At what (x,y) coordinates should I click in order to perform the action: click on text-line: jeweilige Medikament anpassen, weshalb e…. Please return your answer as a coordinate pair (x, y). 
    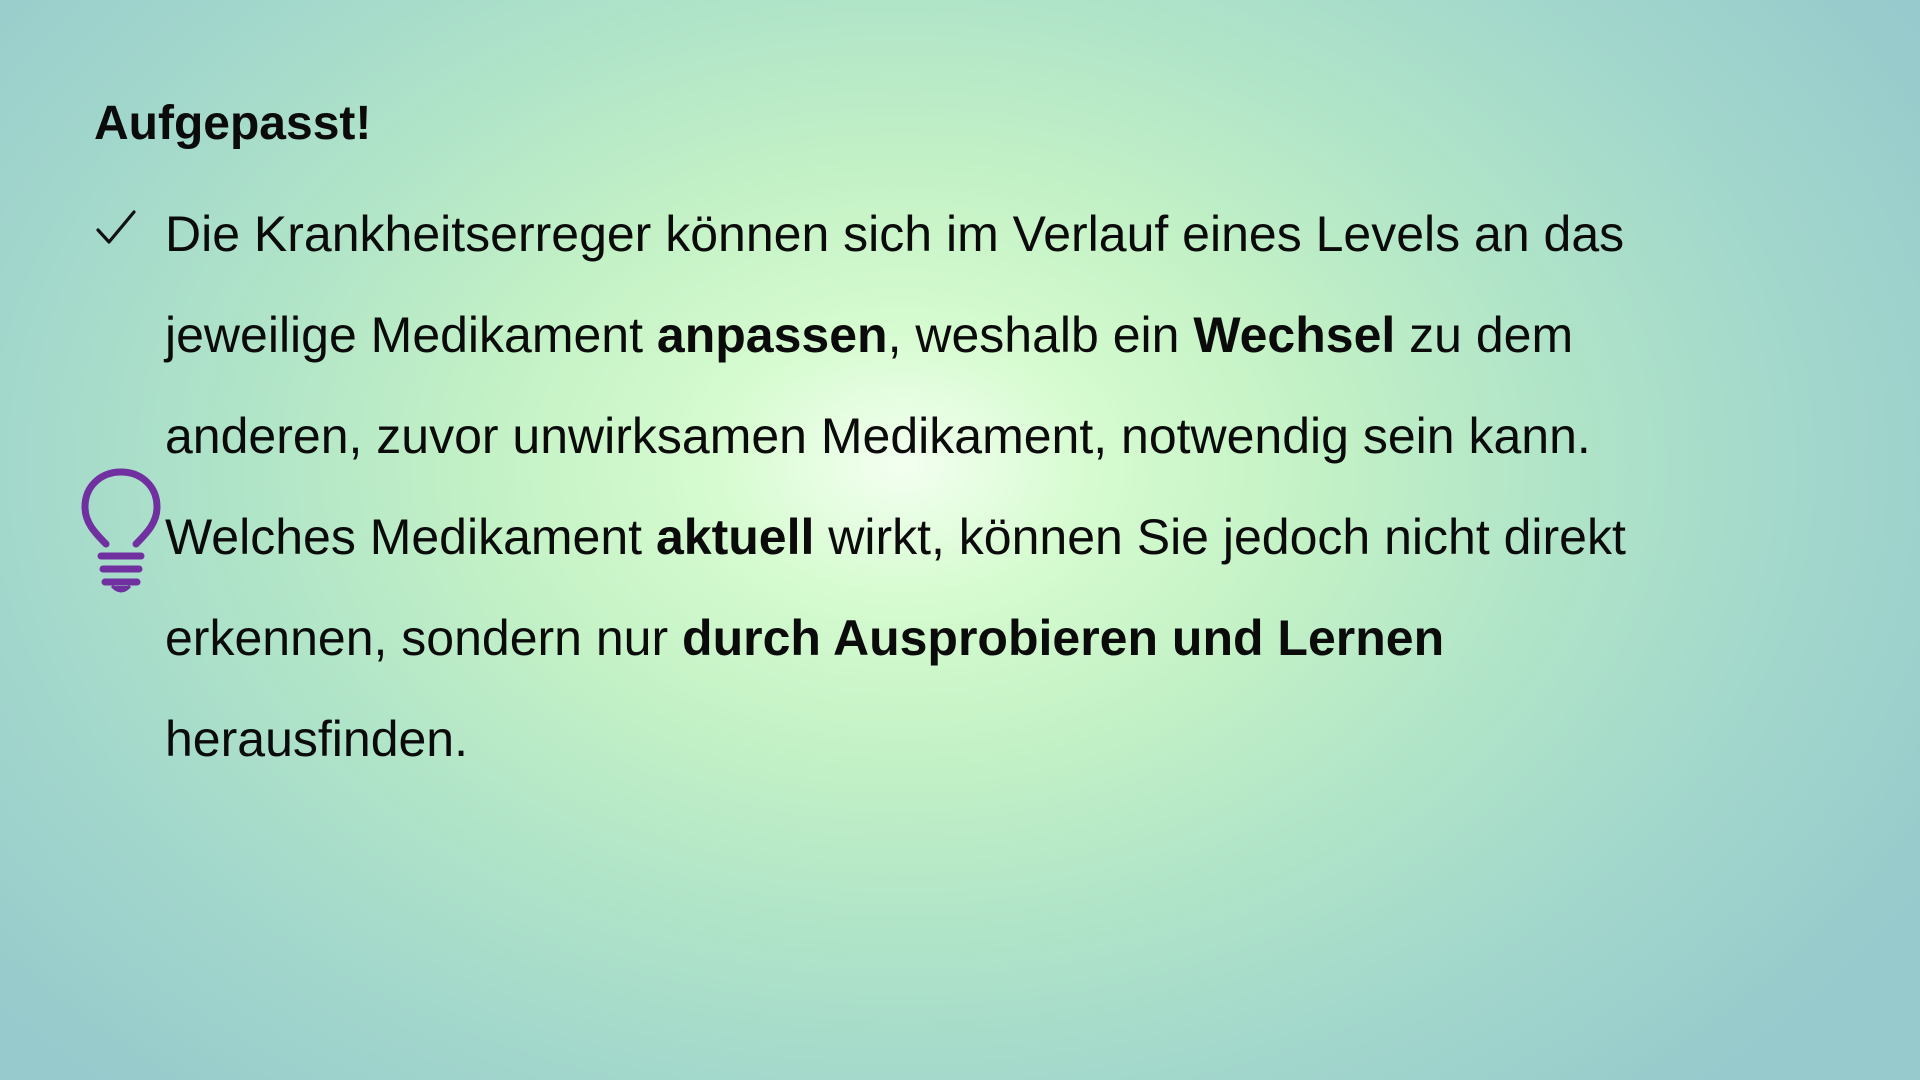
    Looking at the image, I should click on (945, 335).